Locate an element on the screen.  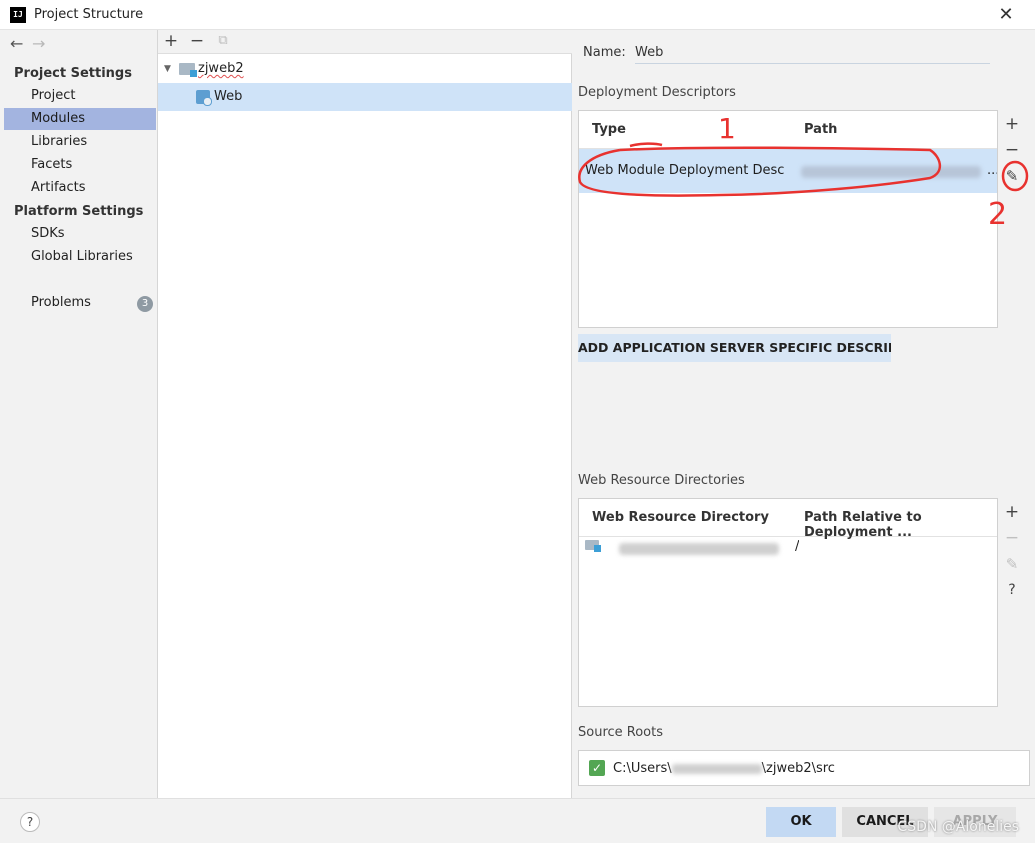
add-web-resource-button: + is located at coordinates (1012, 512).